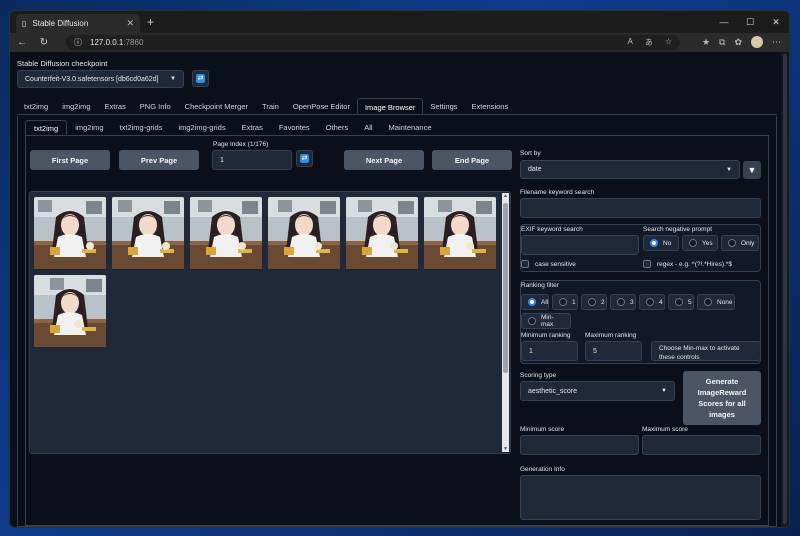 The height and width of the screenshot is (536, 800). What do you see at coordinates (722, 42) in the screenshot?
I see `collections-icon: ⧉` at bounding box center [722, 42].